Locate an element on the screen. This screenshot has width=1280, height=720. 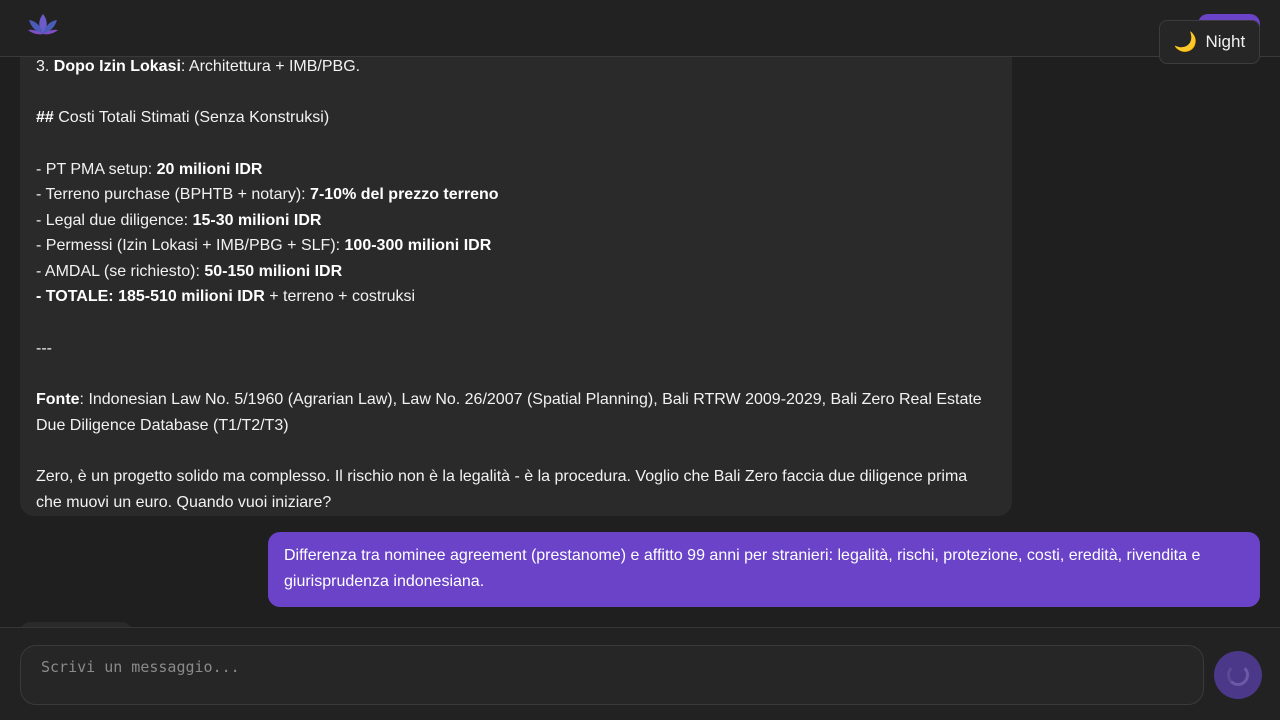
loading-spinner-icon is located at coordinates (1238, 675).